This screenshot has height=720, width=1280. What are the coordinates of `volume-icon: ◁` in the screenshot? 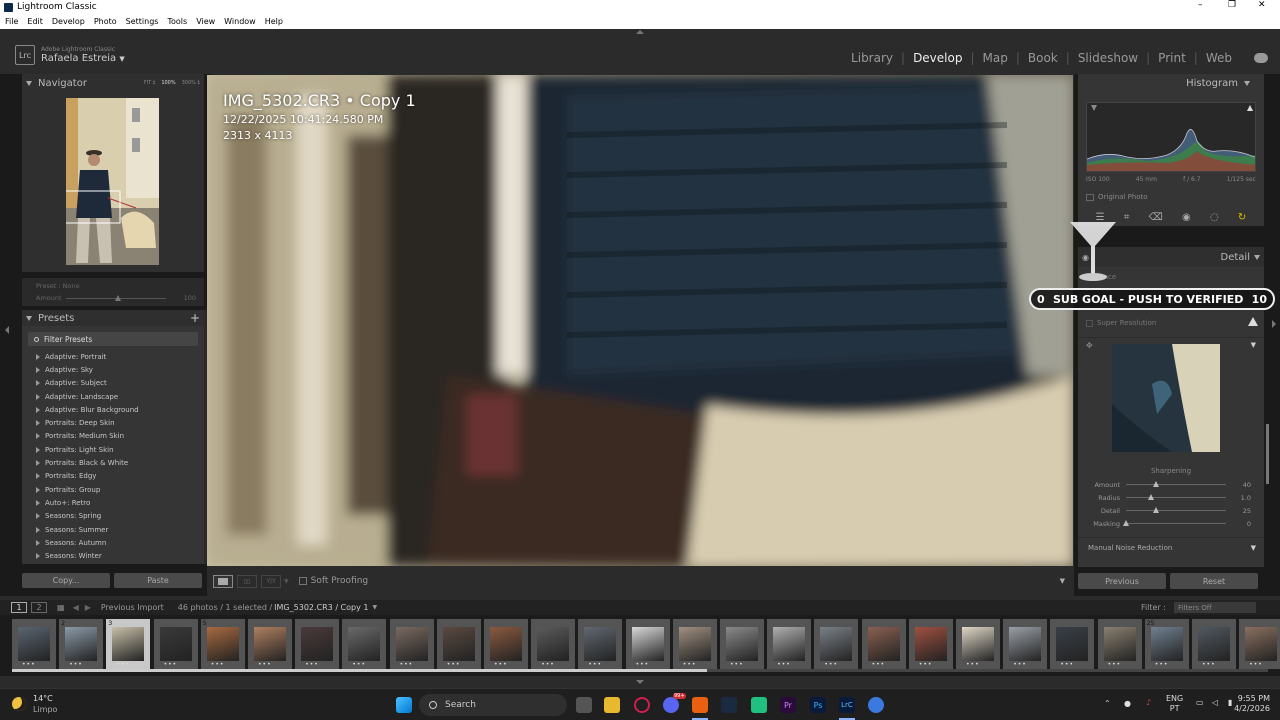 It's located at (1215, 702).